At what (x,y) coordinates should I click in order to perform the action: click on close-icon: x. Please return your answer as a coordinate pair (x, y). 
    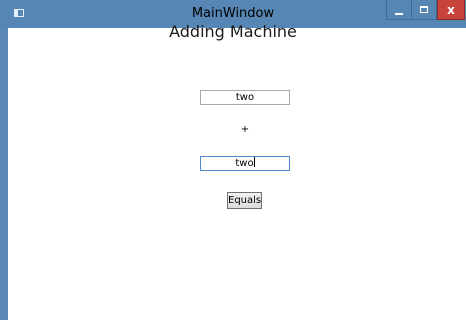
    Looking at the image, I should click on (451, 9).